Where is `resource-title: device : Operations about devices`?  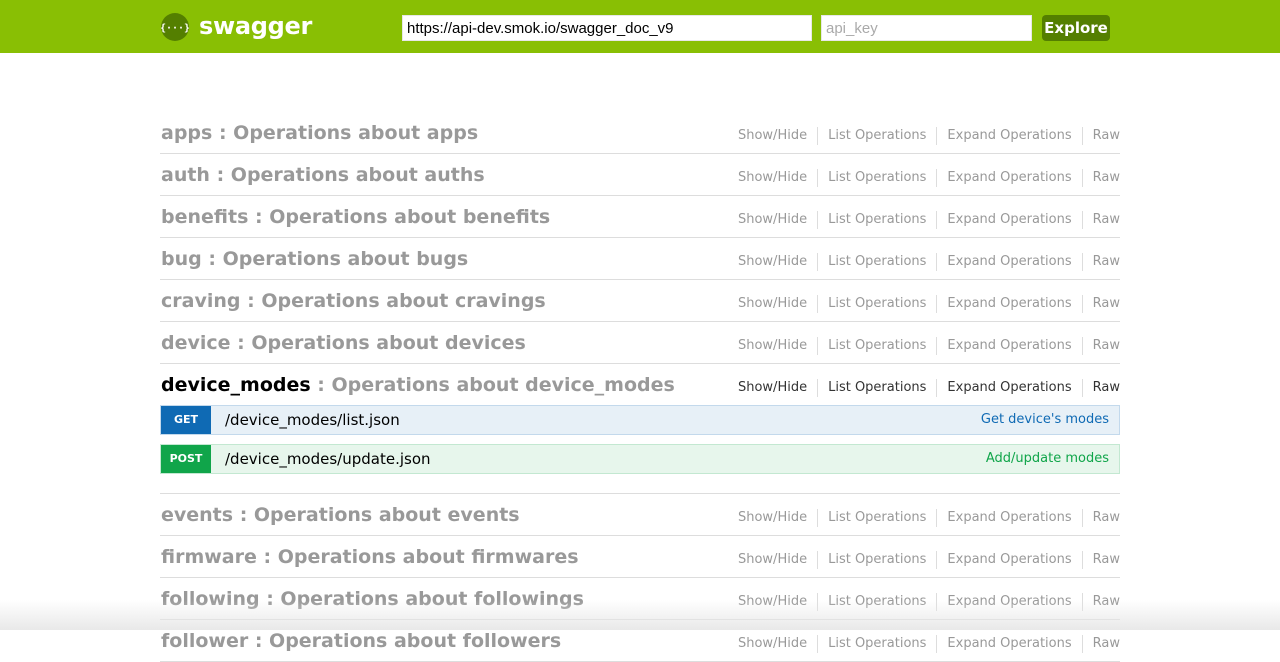
resource-title: device : Operations about devices is located at coordinates (343, 343).